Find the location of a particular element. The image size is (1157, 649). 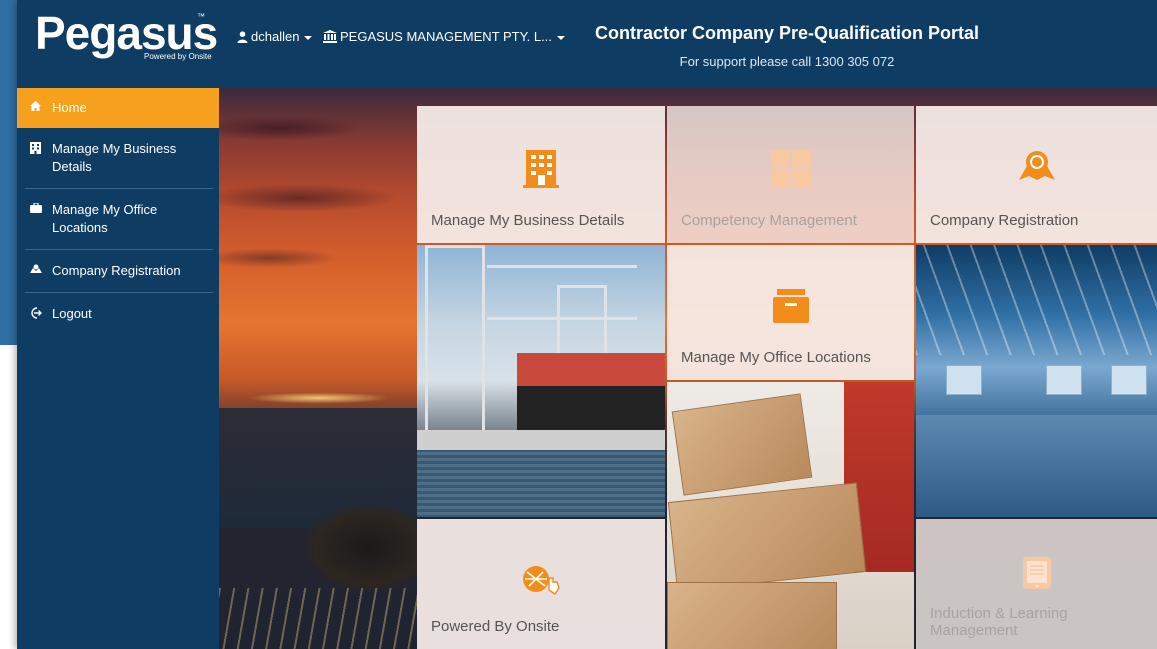

tile-label: Manage My Business Details is located at coordinates (528, 220).